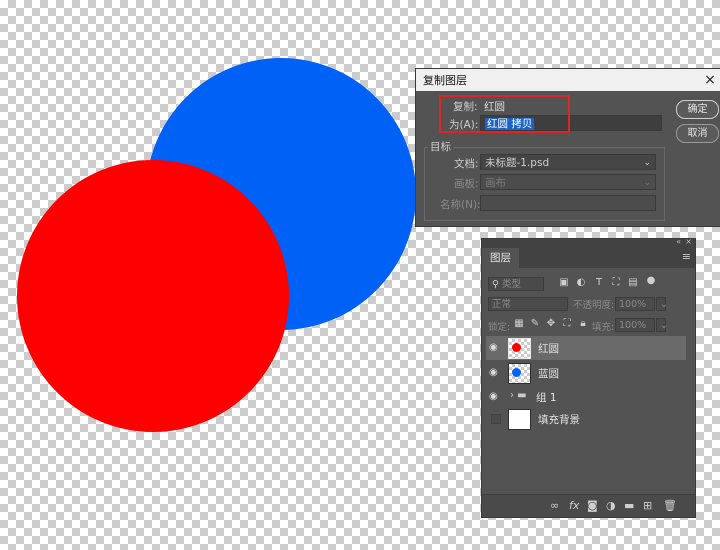 The height and width of the screenshot is (550, 720). Describe the element at coordinates (496, 419) in the screenshot. I see `visibility-toggle-off` at that location.